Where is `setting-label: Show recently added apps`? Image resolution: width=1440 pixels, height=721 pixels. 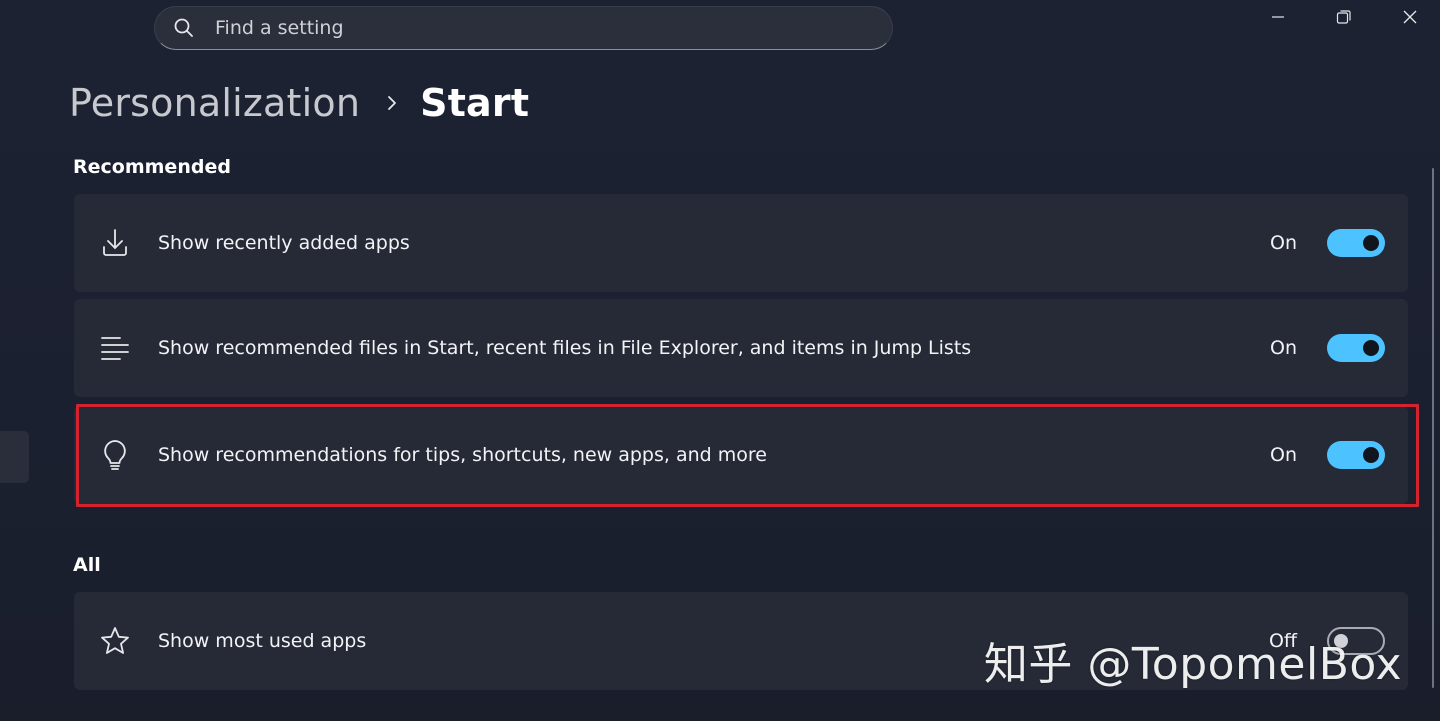 setting-label: Show recently added apps is located at coordinates (284, 243).